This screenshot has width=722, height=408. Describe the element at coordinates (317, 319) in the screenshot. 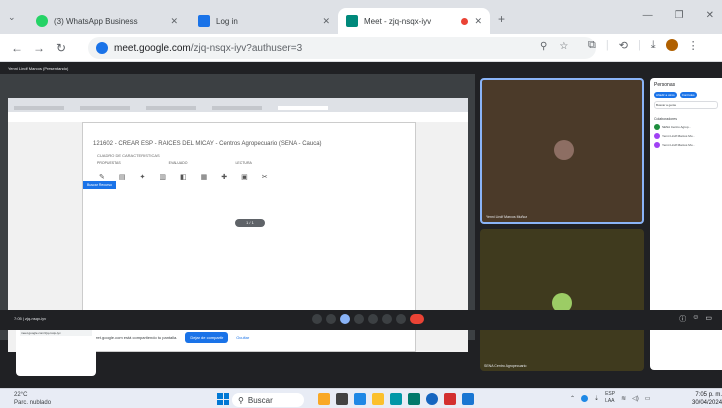

I see `mic-icon` at that location.